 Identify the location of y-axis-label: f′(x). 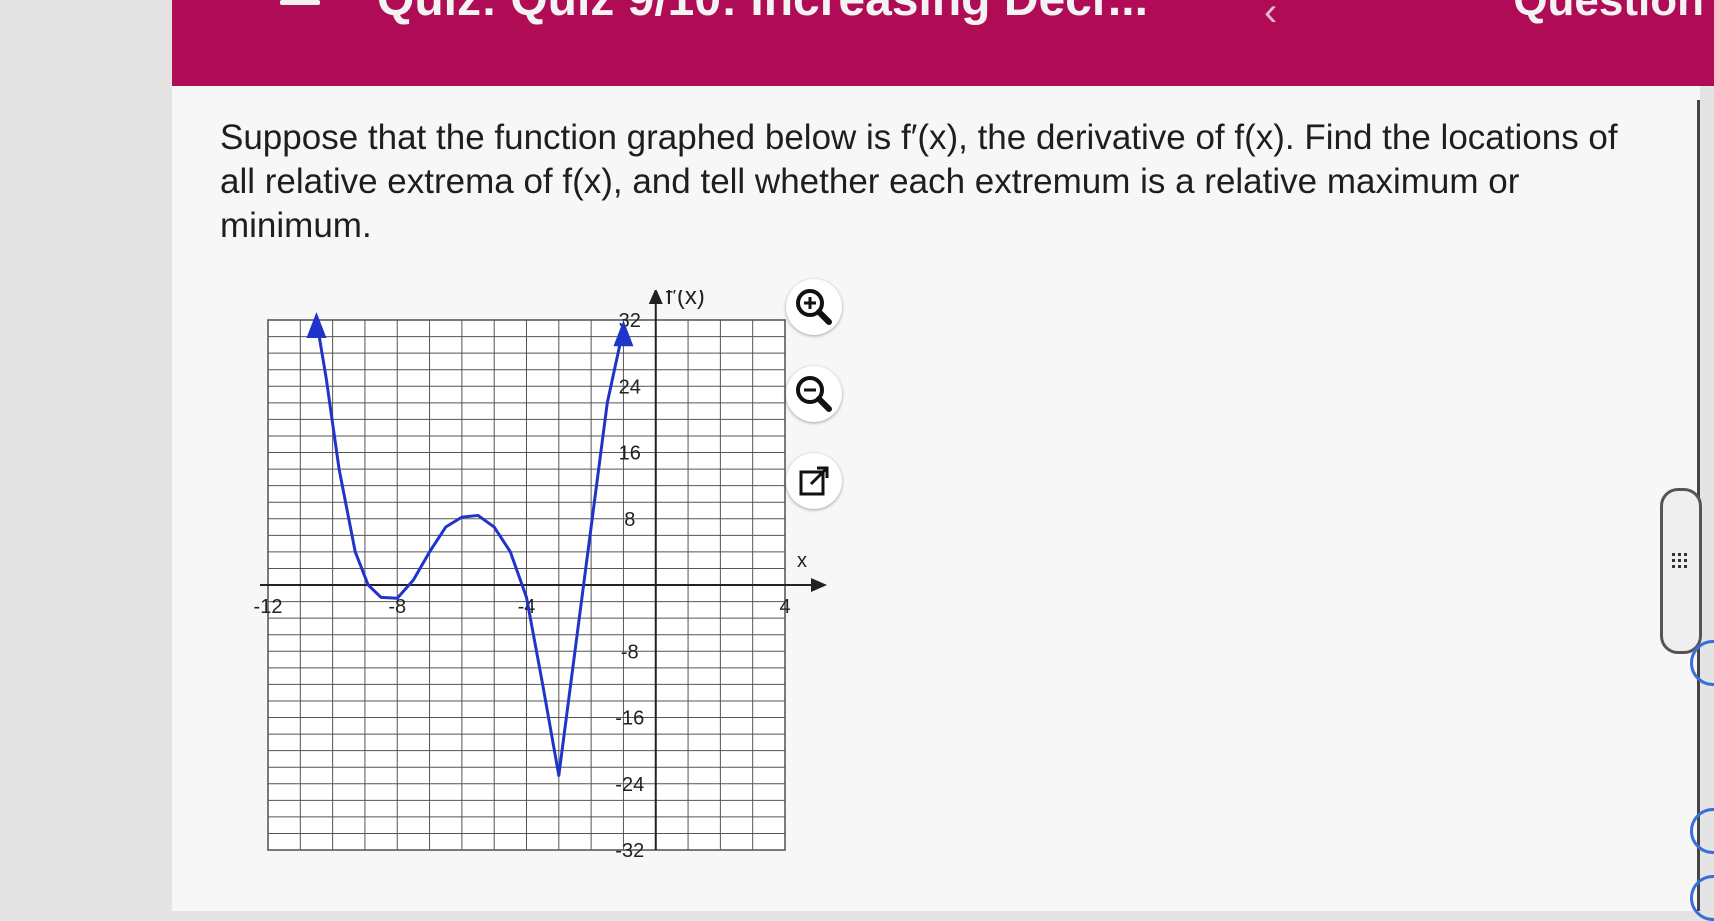
(685, 300).